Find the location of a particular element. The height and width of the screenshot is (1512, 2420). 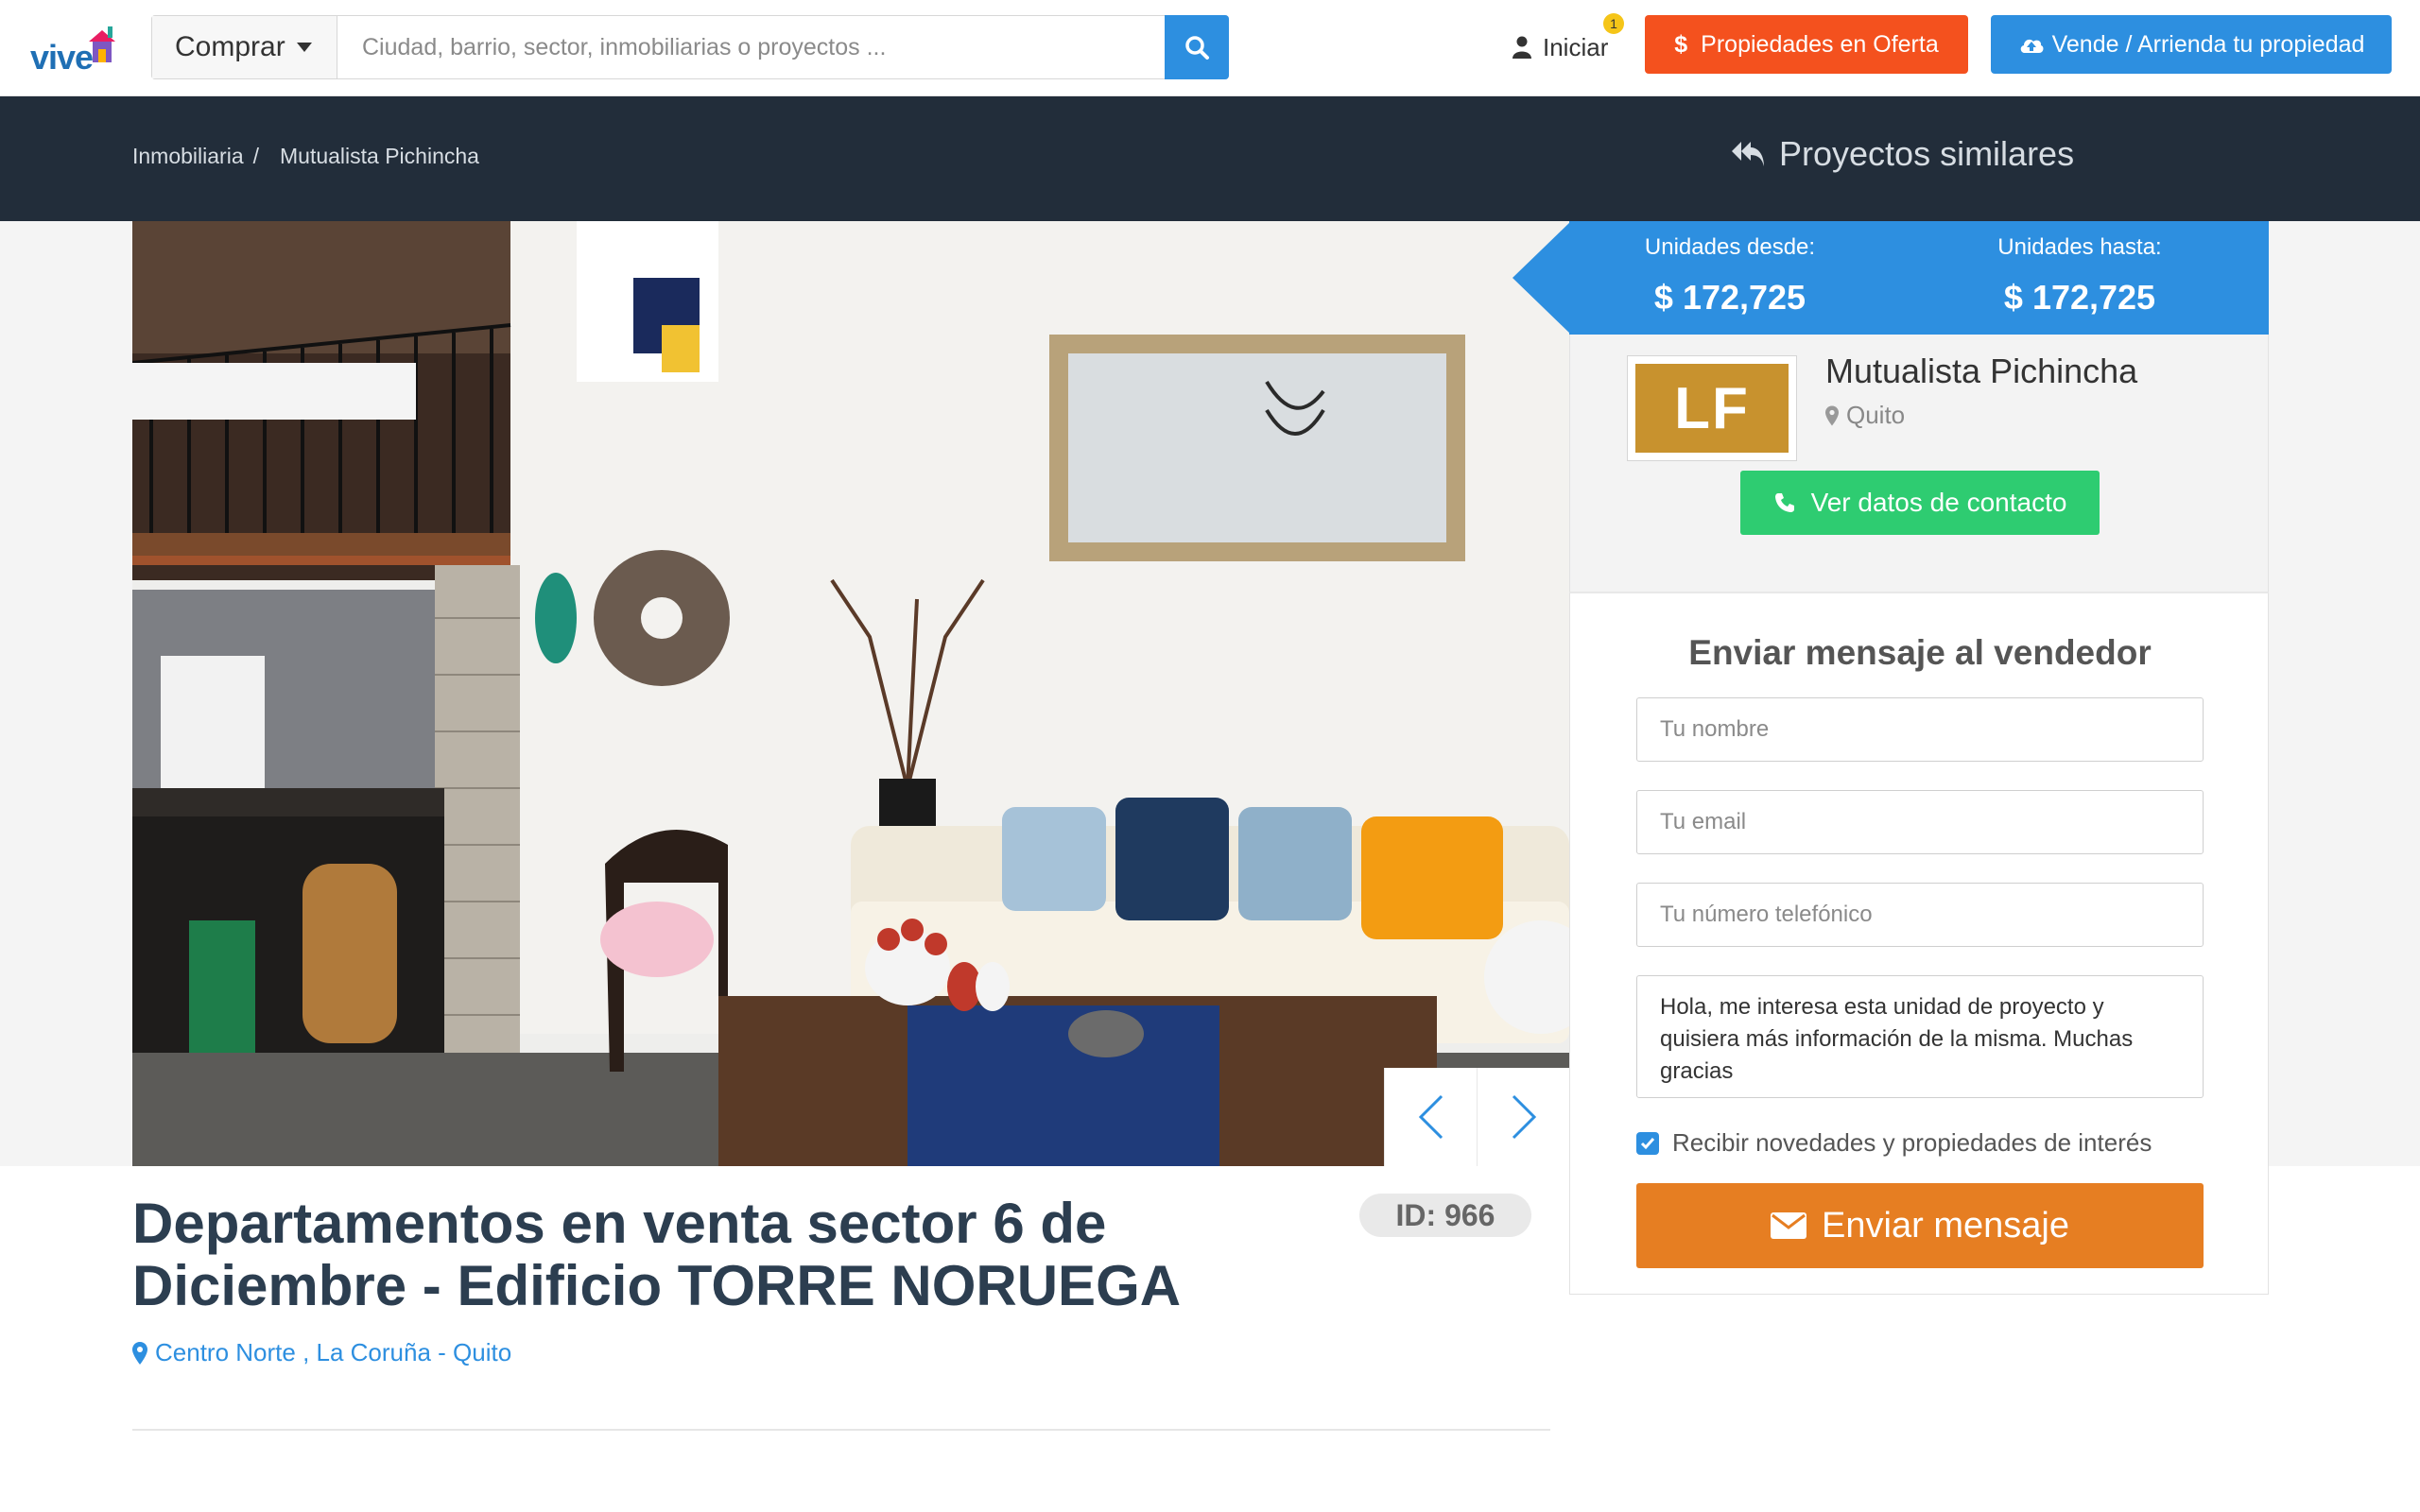

login-link: Iniciar 1 is located at coordinates (1568, 39).